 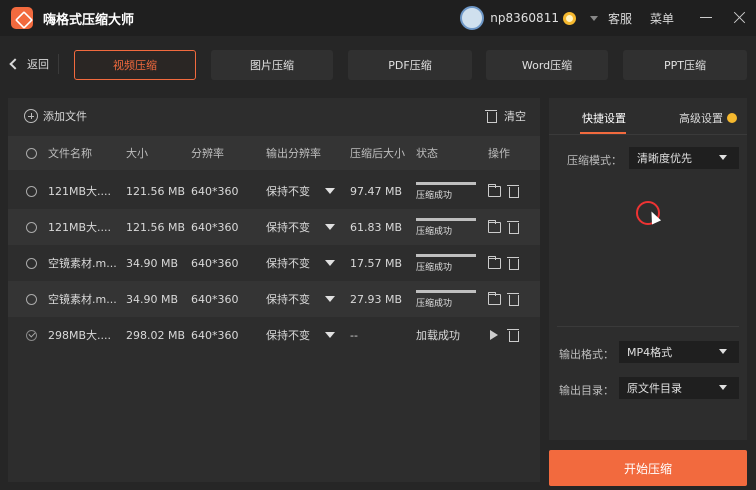 What do you see at coordinates (438, 335) in the screenshot?
I see `status-text: 加载成功` at bounding box center [438, 335].